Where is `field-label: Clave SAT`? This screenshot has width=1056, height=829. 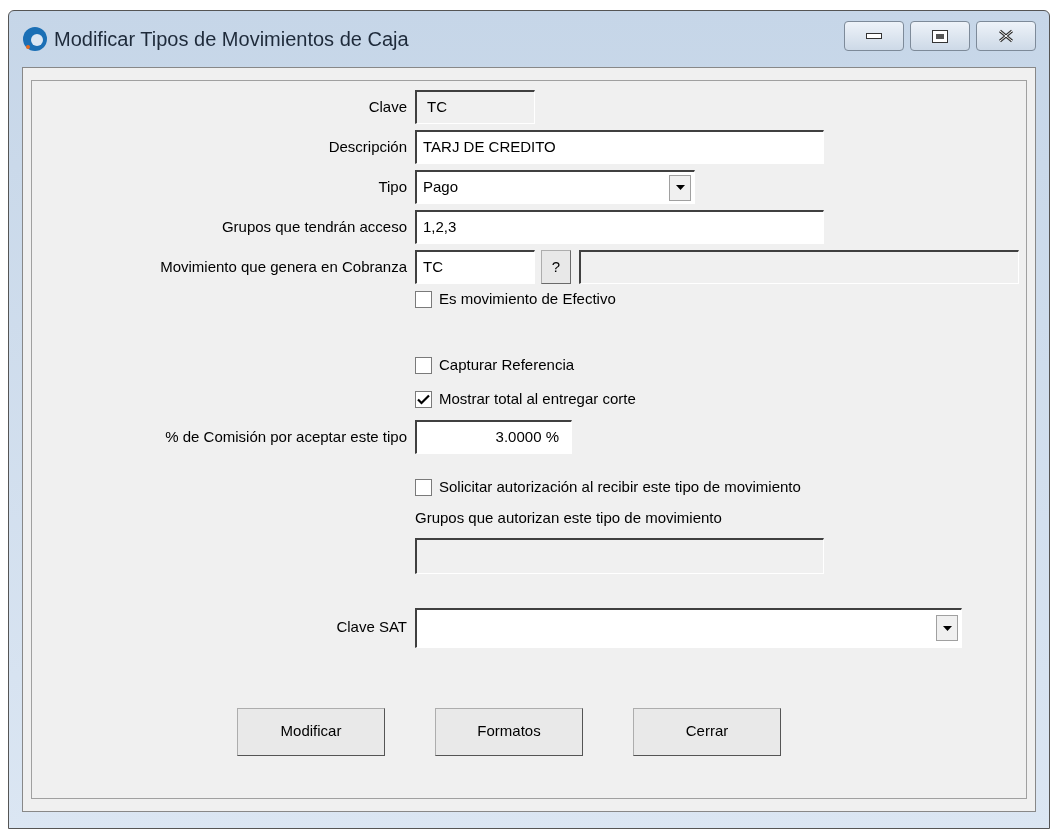 field-label: Clave SAT is located at coordinates (371, 627).